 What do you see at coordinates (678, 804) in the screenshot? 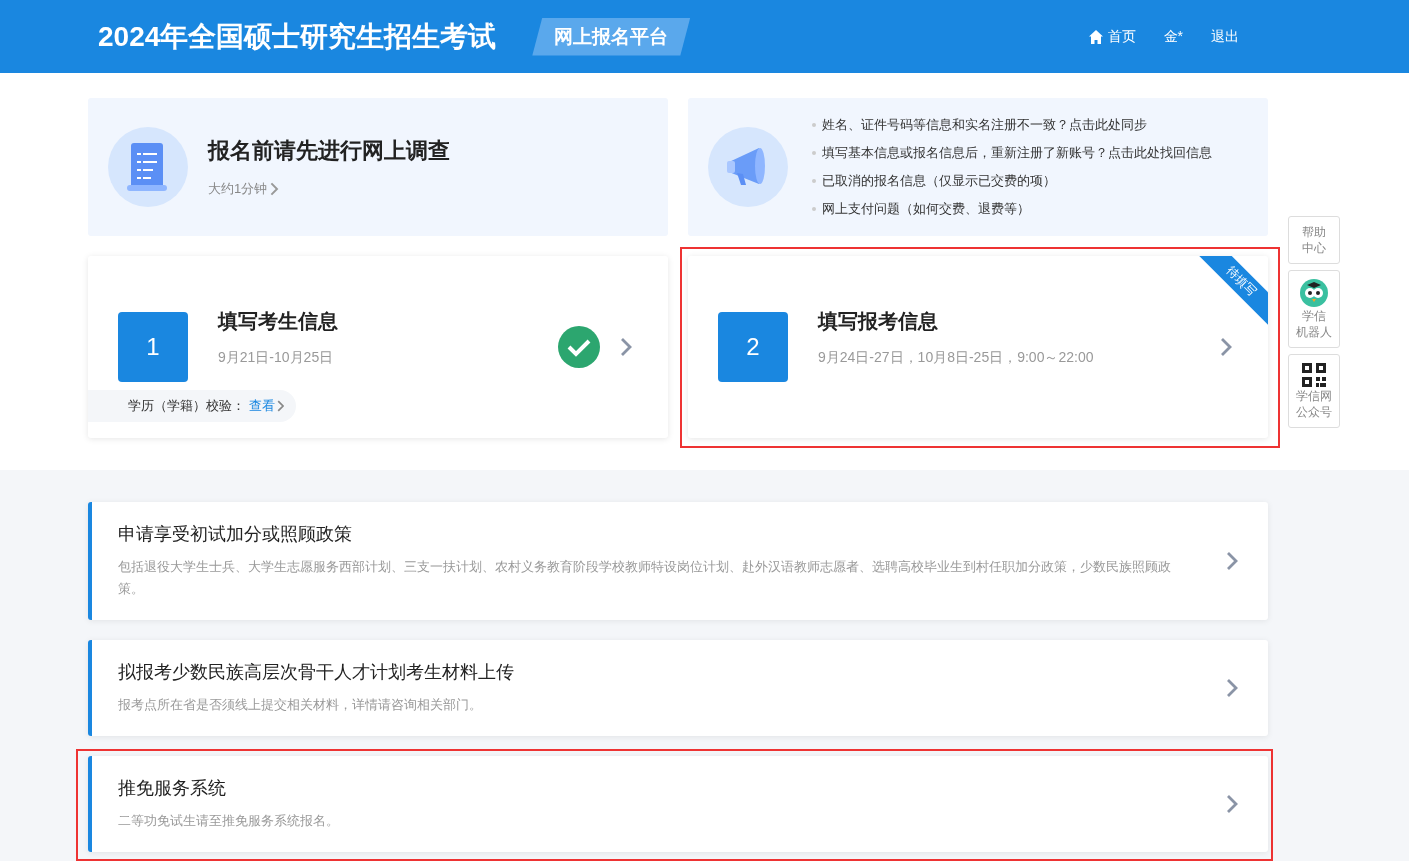
I see `service-card: 推免服务系统 二等功免试生请至推免服务系统报名。` at bounding box center [678, 804].